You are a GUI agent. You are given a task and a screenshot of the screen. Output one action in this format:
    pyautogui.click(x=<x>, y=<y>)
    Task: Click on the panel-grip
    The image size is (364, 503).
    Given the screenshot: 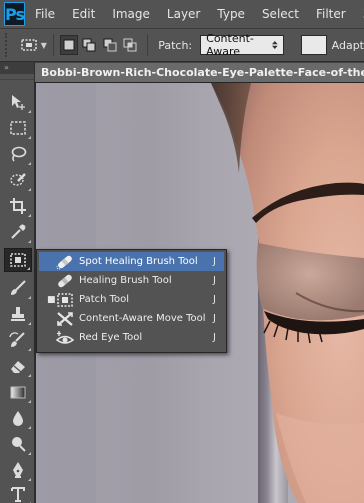 What is the action you would take?
    pyautogui.click(x=17, y=77)
    